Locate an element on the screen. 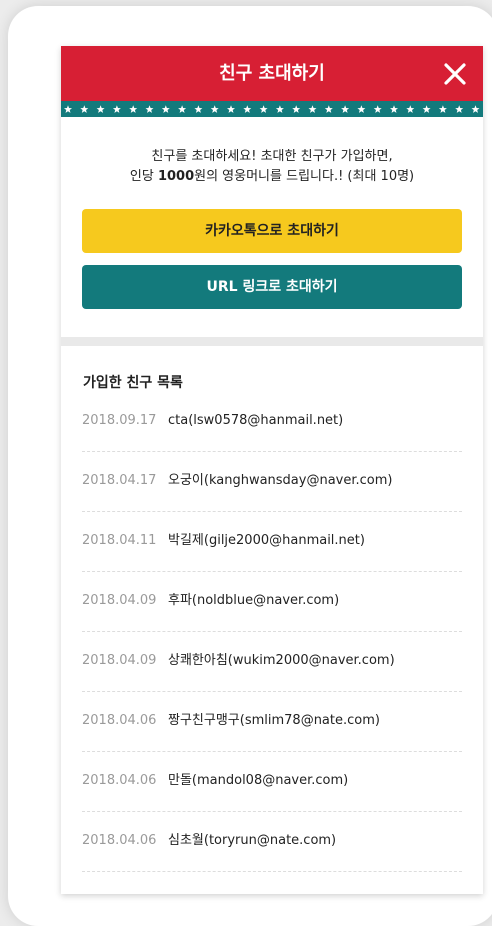  friend-name-email: cta(lsw0578@hanmail.net) is located at coordinates (256, 420).